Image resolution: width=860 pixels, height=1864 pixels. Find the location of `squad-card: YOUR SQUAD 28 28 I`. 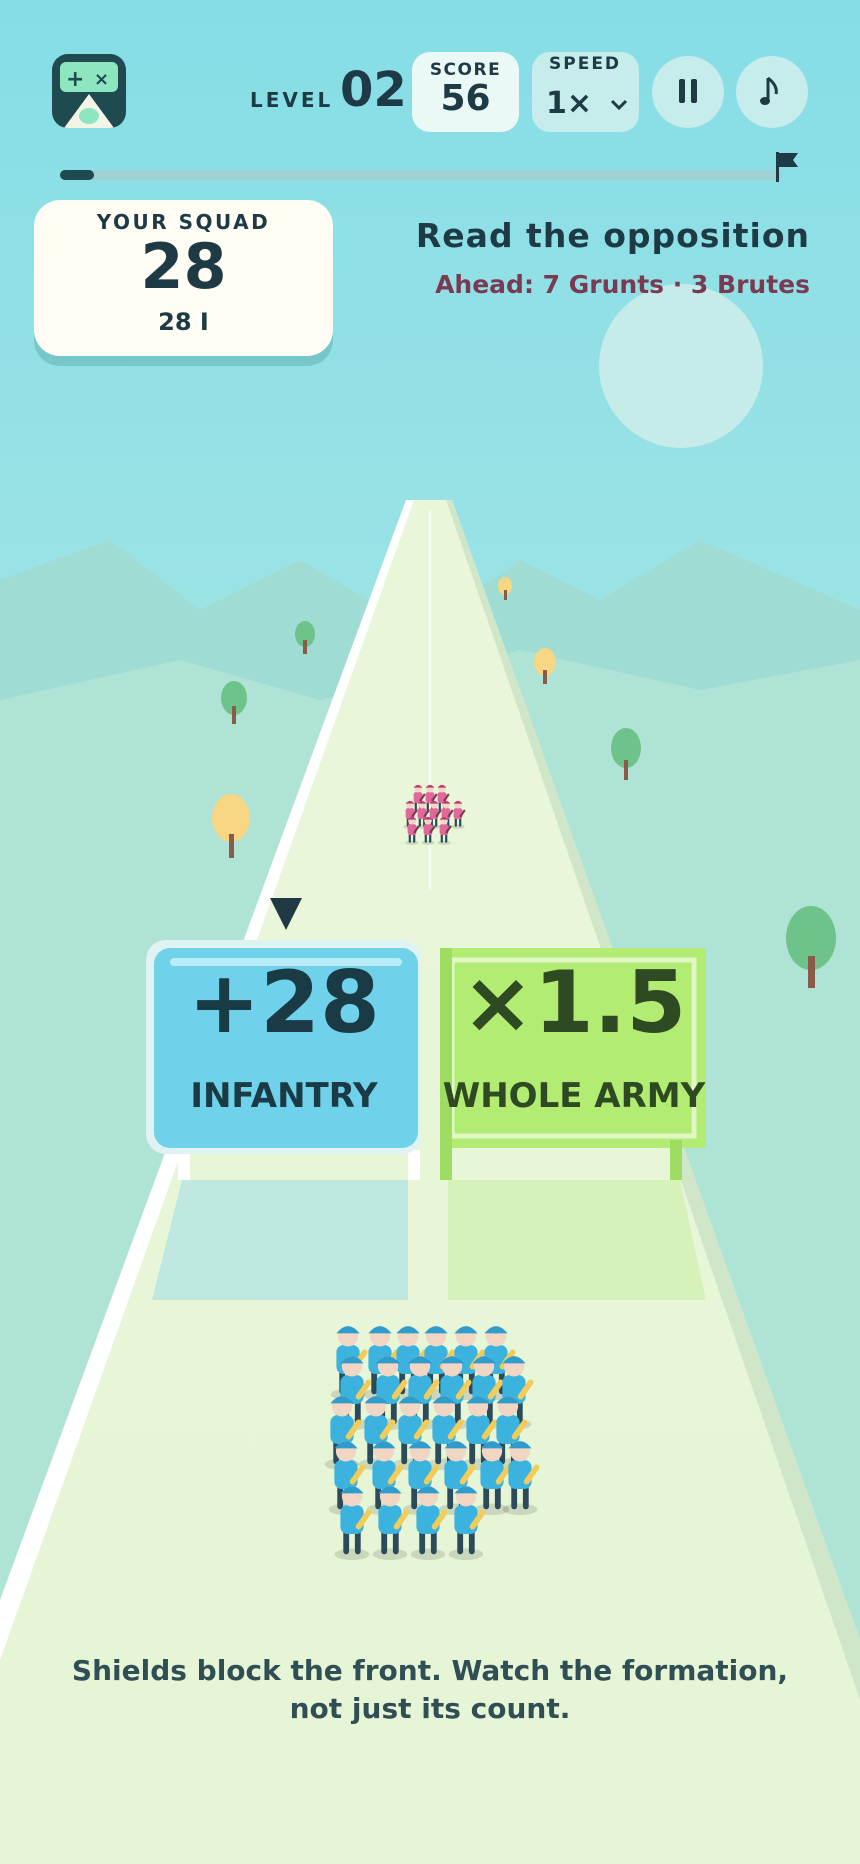

squad-card: YOUR SQUAD 28 28 I is located at coordinates (183, 278).